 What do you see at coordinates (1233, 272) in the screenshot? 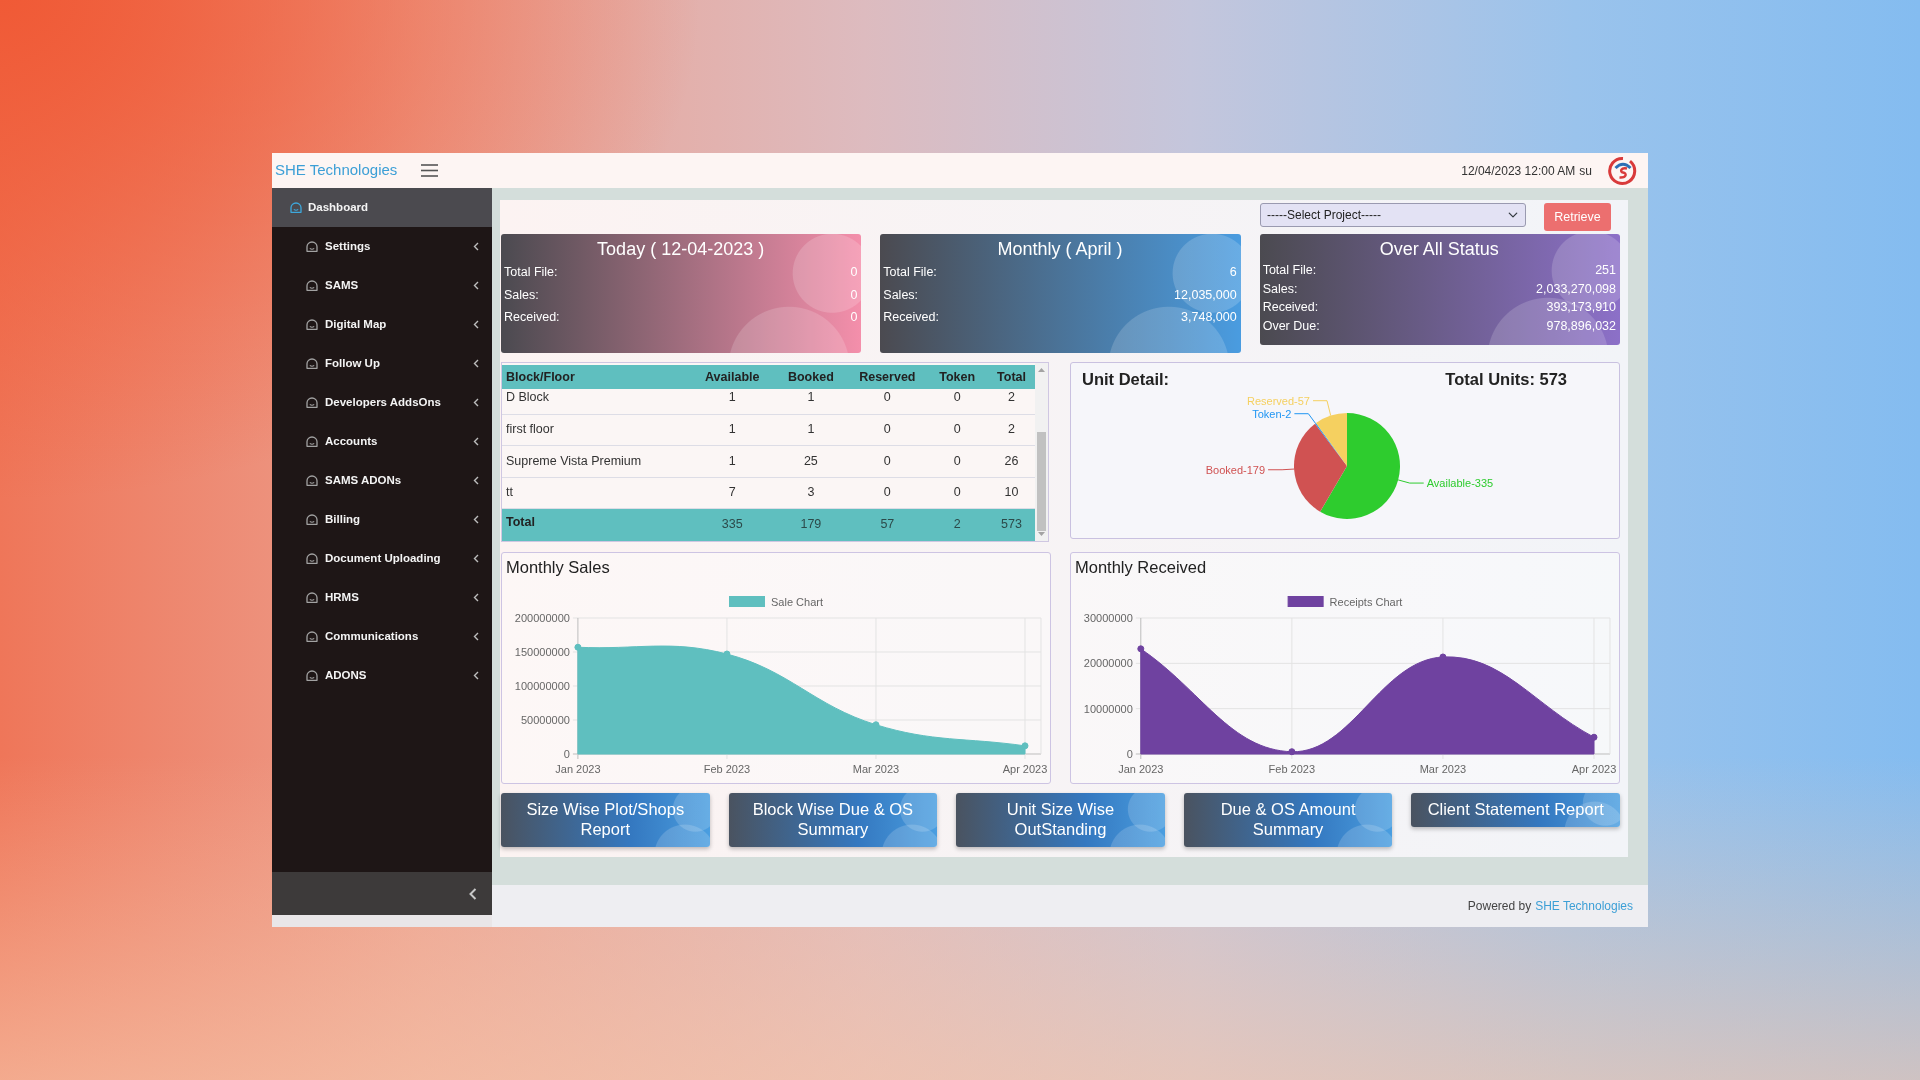
I see `stat-value: 6` at bounding box center [1233, 272].